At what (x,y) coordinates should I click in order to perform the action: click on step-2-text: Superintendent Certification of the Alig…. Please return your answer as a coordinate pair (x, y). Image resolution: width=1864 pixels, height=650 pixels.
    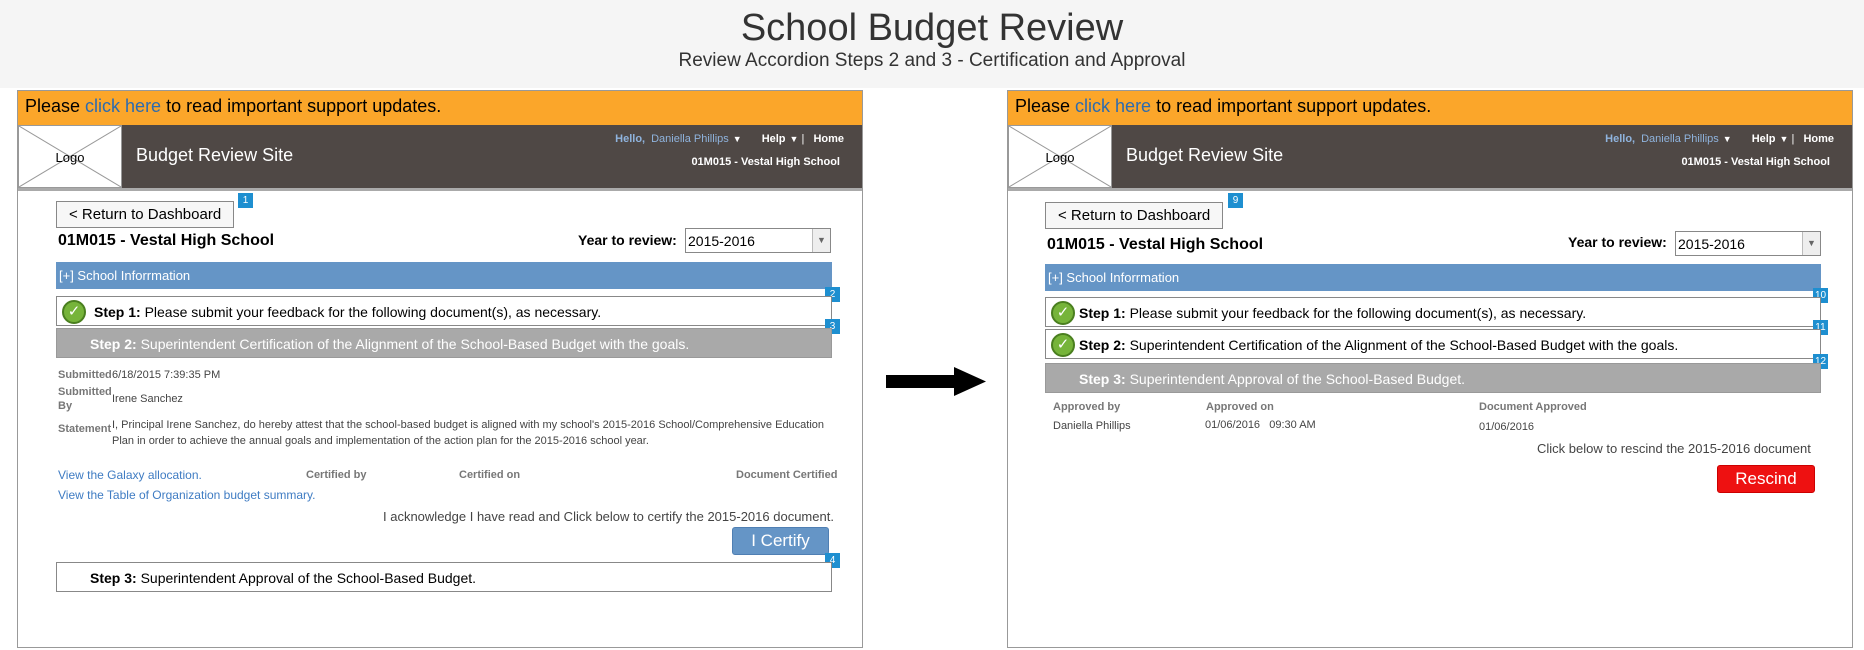
    Looking at the image, I should click on (413, 344).